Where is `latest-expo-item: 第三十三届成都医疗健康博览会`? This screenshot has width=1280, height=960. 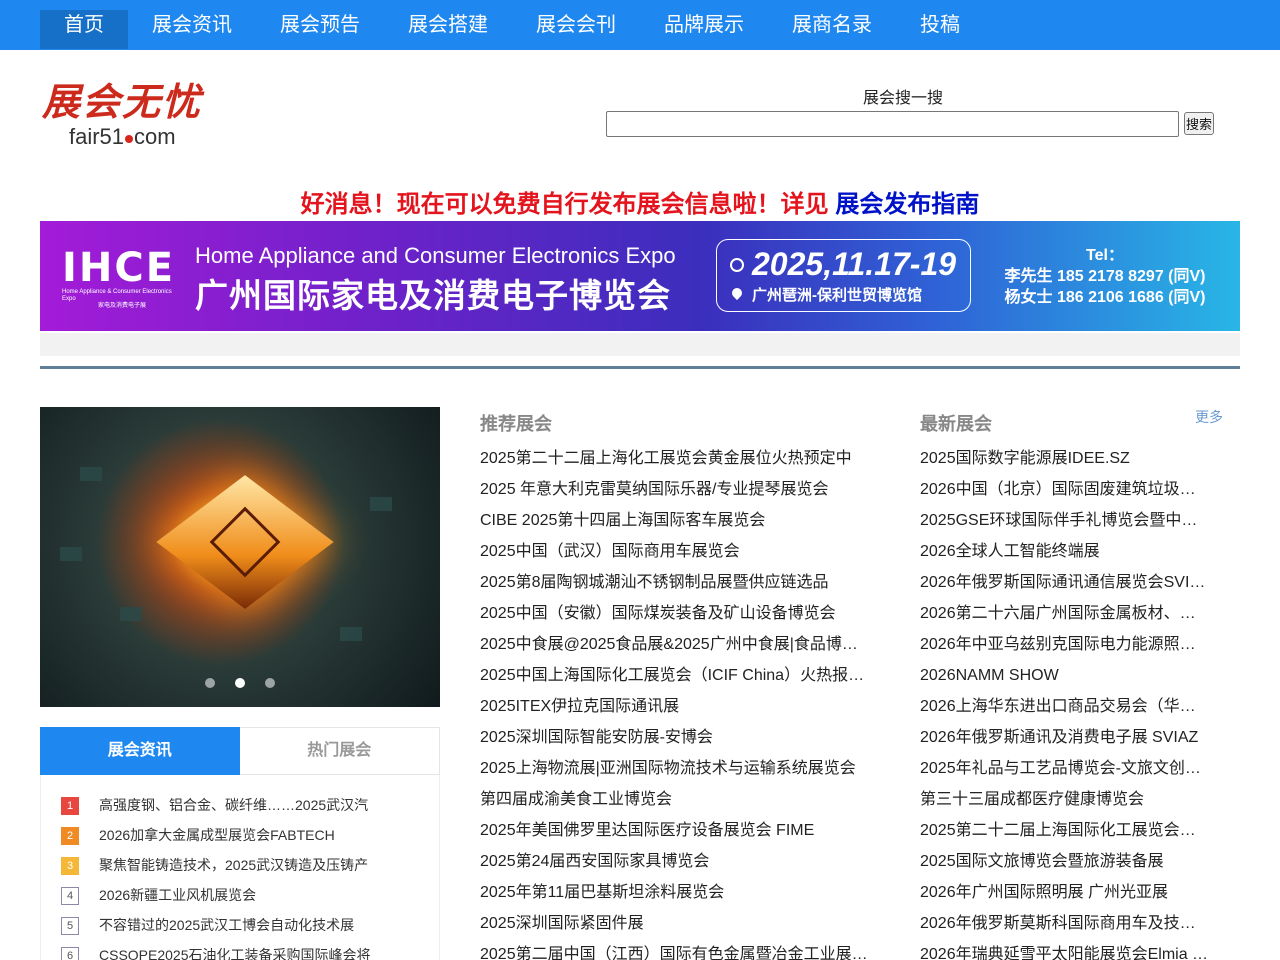 latest-expo-item: 第三十三届成都医疗健康博览会 is located at coordinates (1065, 805).